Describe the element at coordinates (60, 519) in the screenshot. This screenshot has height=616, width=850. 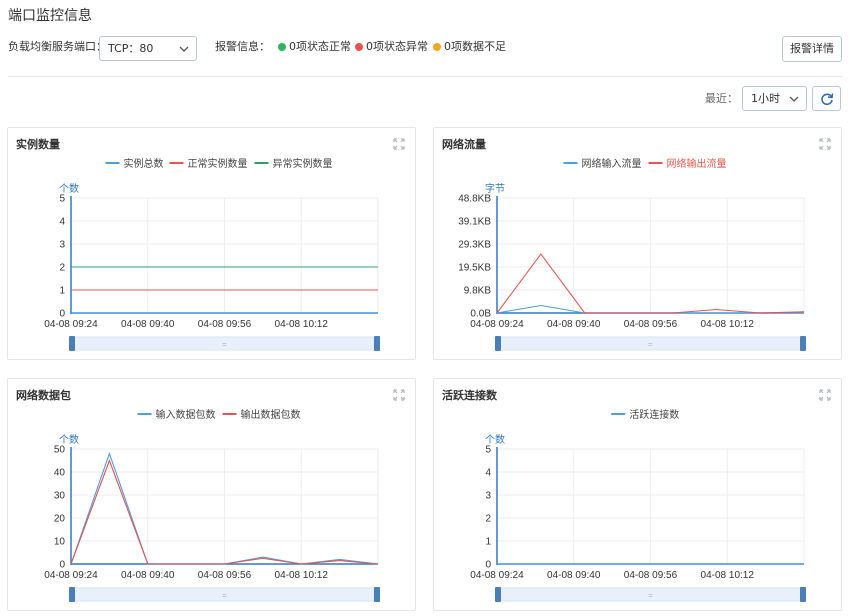
I see `y-tick-label: 20` at that location.